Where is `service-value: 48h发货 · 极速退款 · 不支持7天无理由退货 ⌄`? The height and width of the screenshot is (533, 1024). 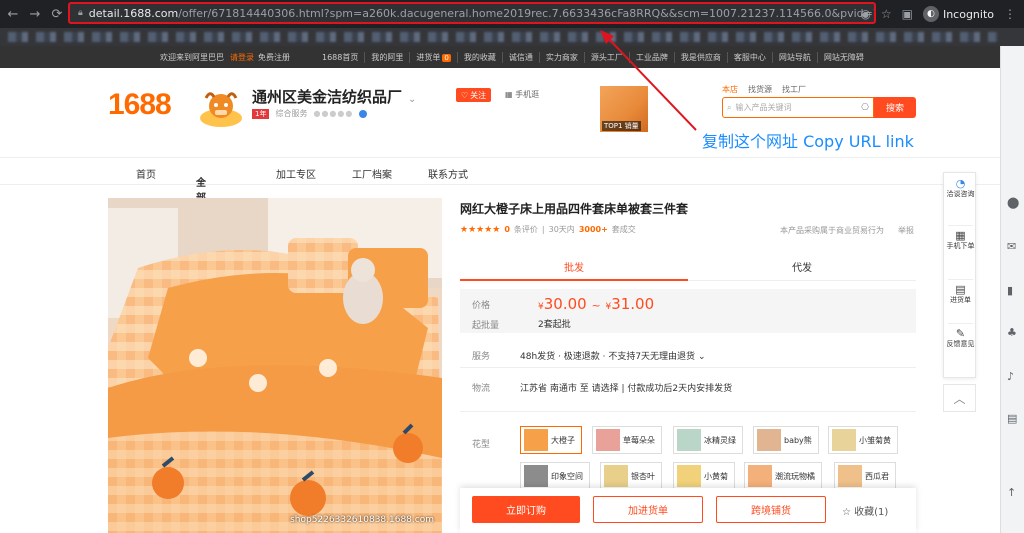 service-value: 48h发货 · 极速退款 · 不支持7天无理由退货 ⌄ is located at coordinates (612, 355).